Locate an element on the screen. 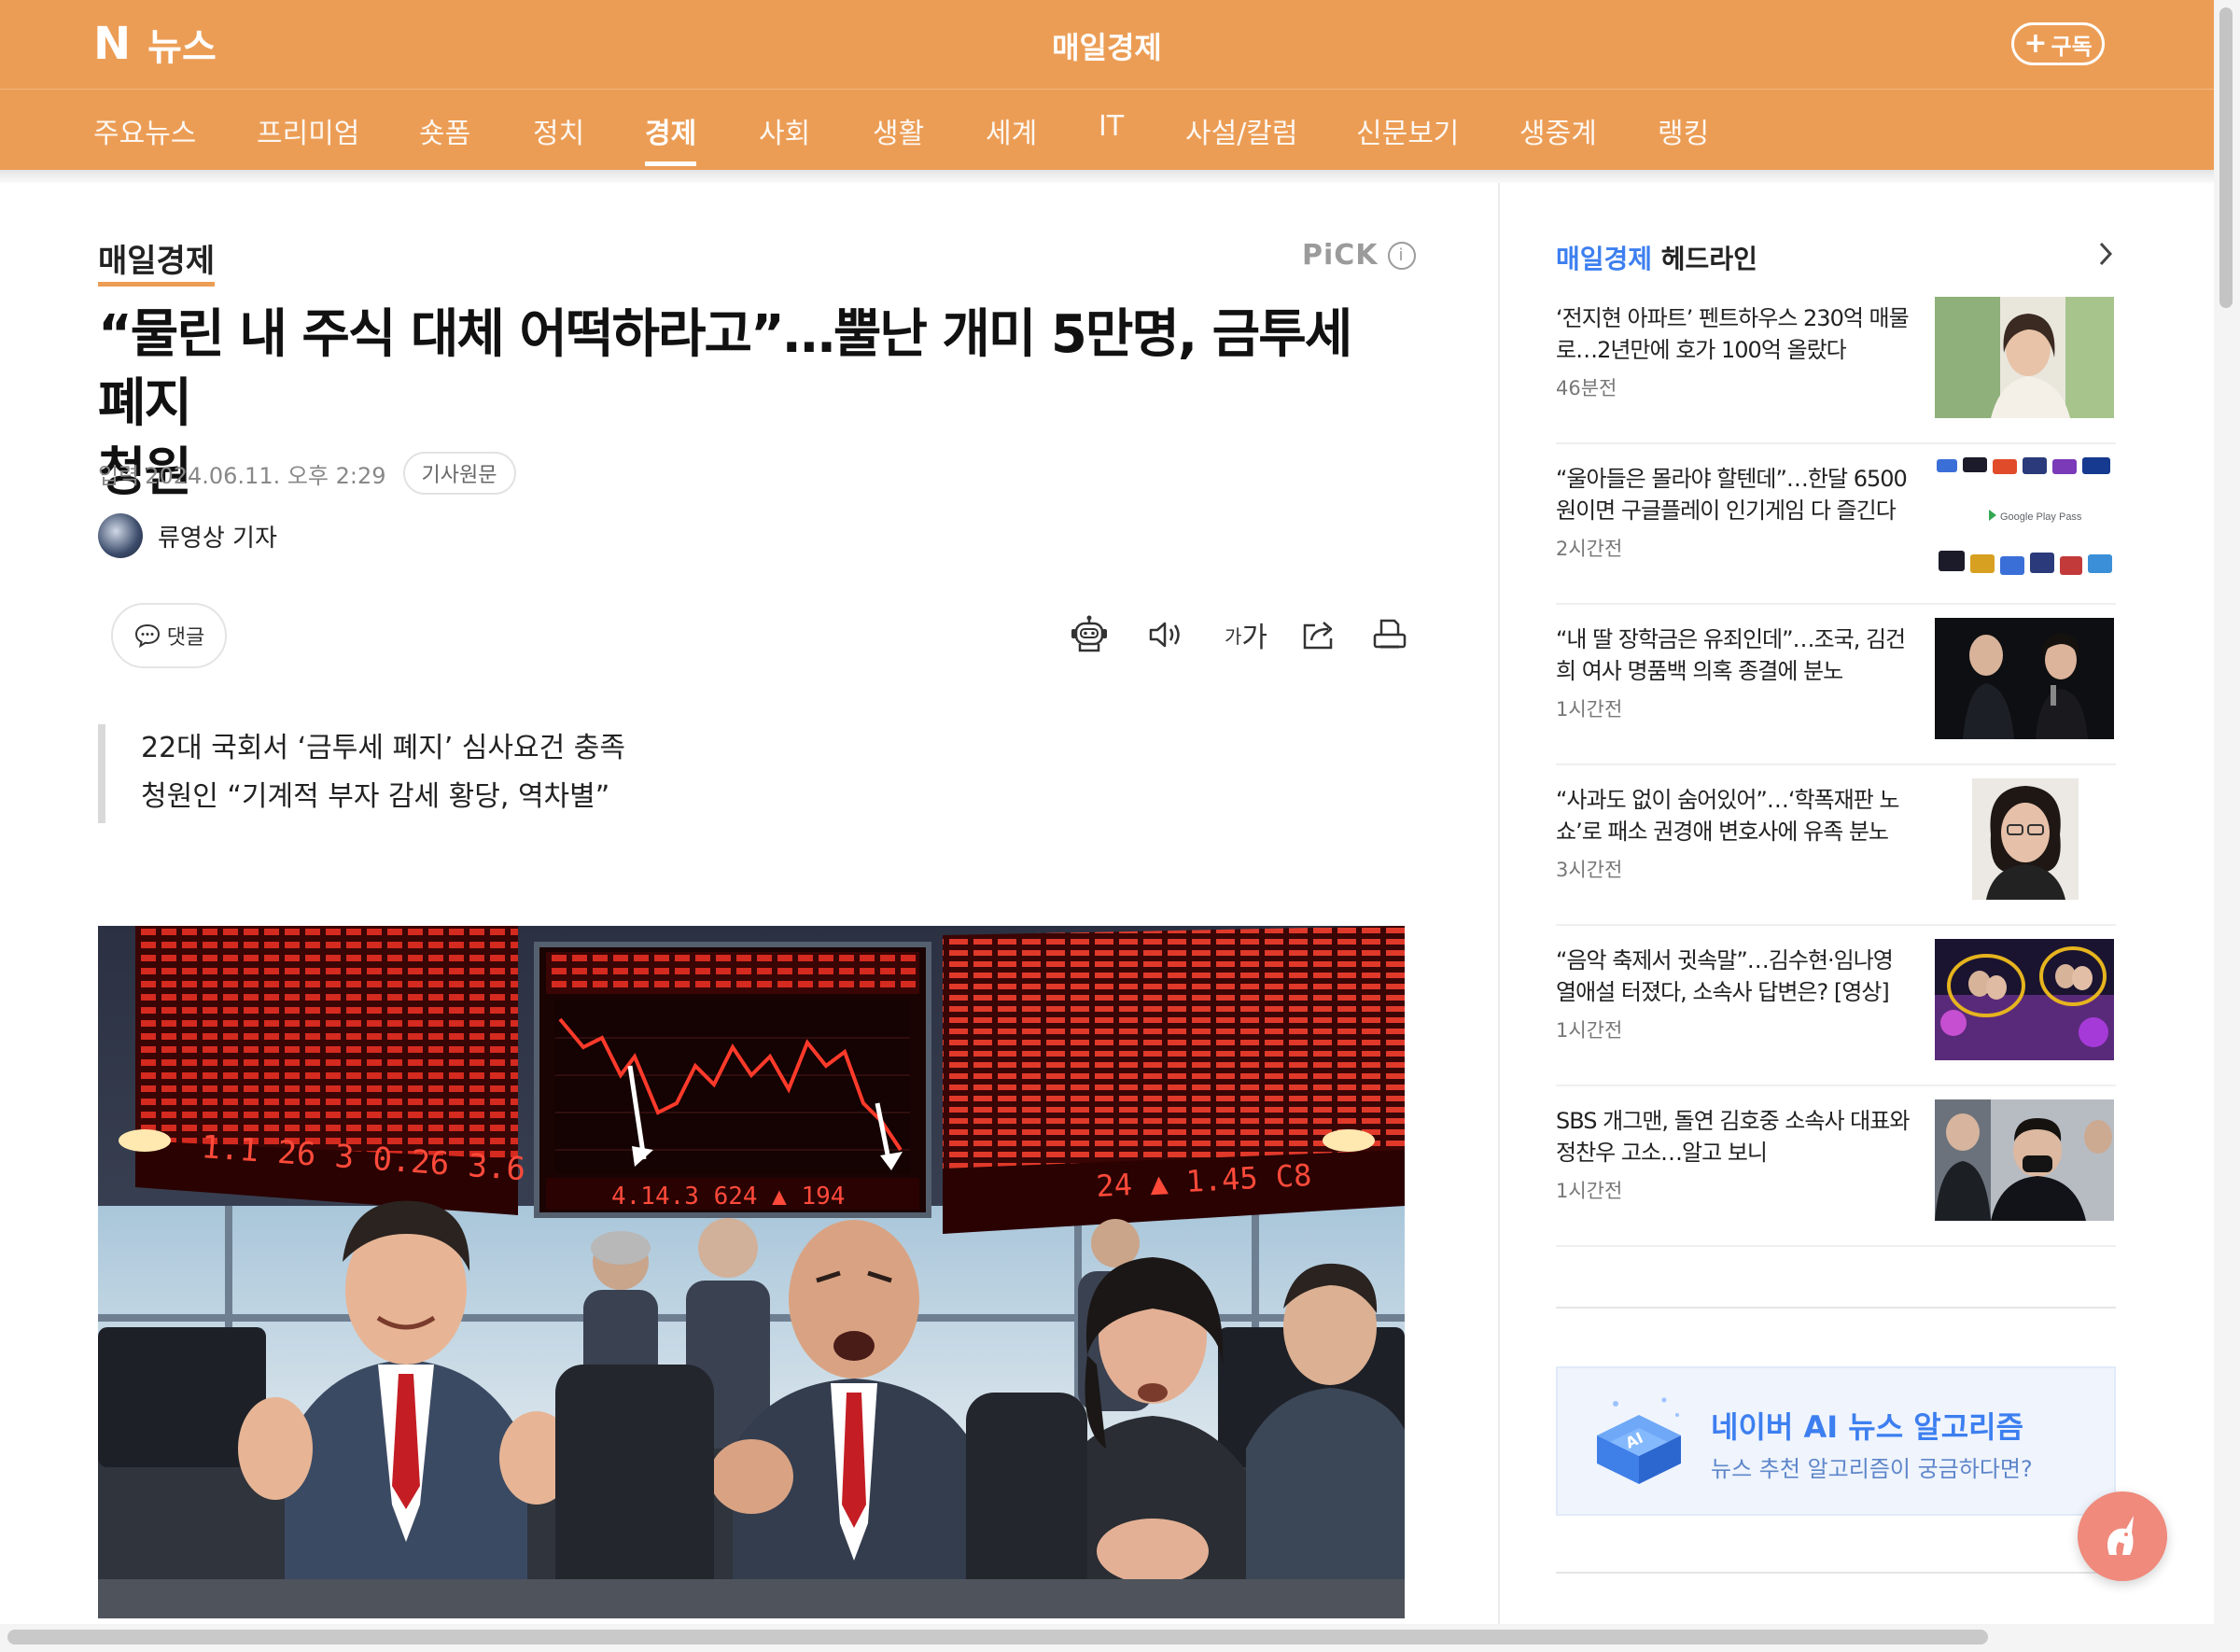 The height and width of the screenshot is (1652, 2240). nav-item-editorial: 사설/칼럼 is located at coordinates (1241, 130).